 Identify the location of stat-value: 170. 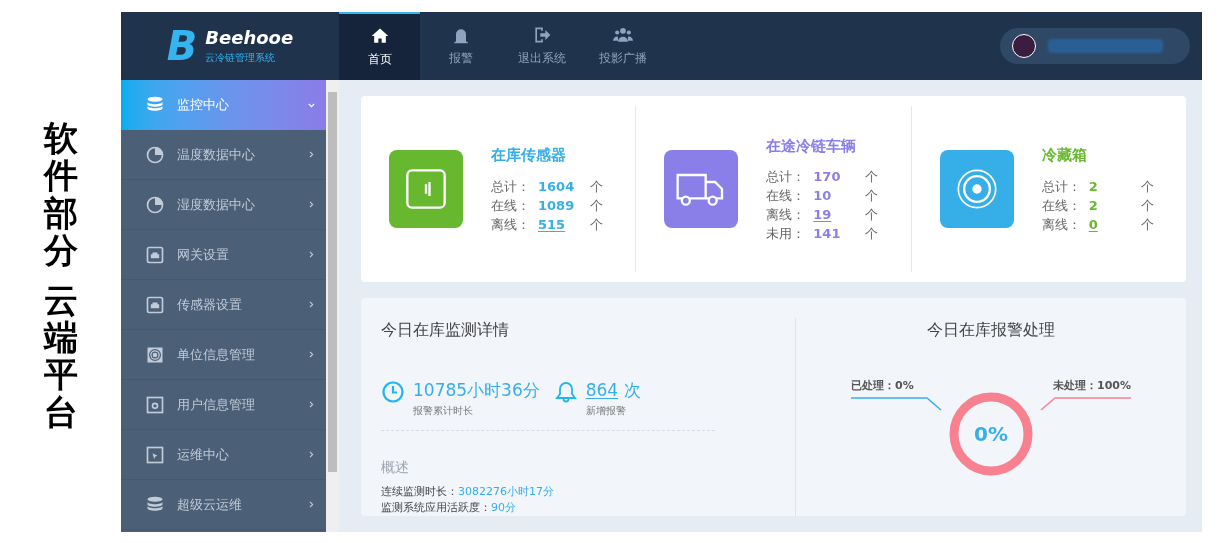
(827, 176).